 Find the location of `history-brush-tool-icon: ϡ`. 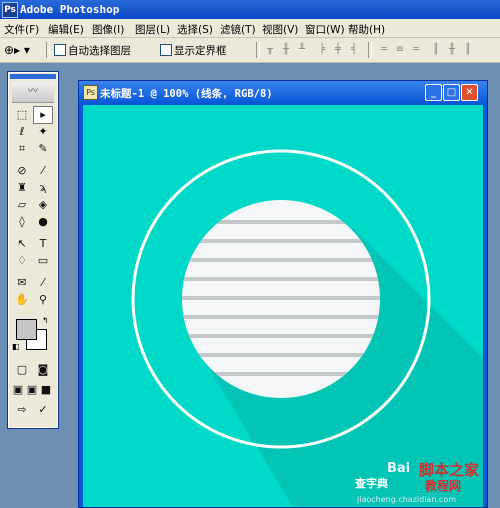

history-brush-tool-icon: ϡ is located at coordinates (43, 188).